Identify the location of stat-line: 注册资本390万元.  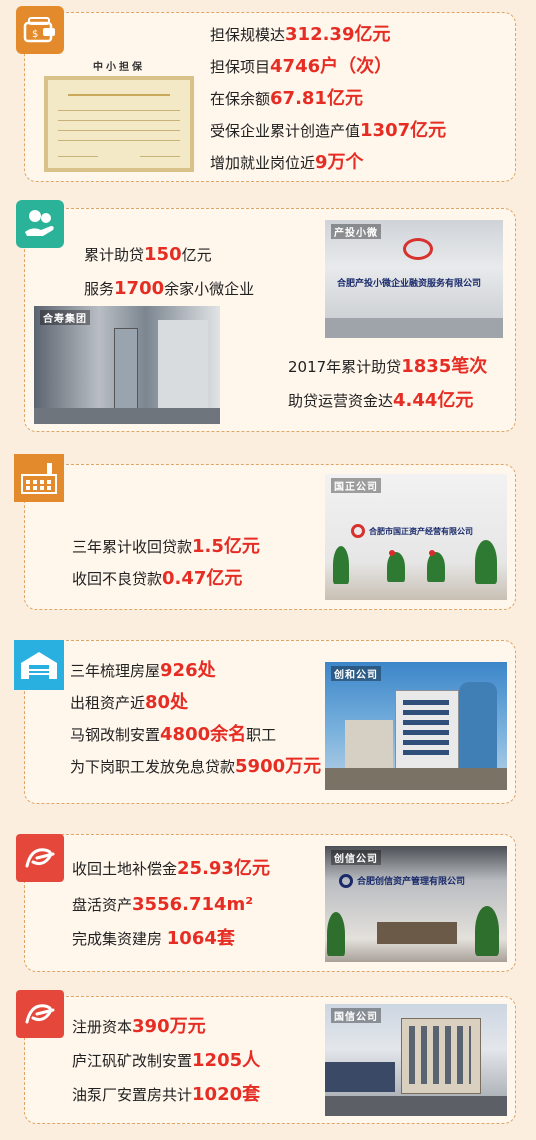
(139, 1027).